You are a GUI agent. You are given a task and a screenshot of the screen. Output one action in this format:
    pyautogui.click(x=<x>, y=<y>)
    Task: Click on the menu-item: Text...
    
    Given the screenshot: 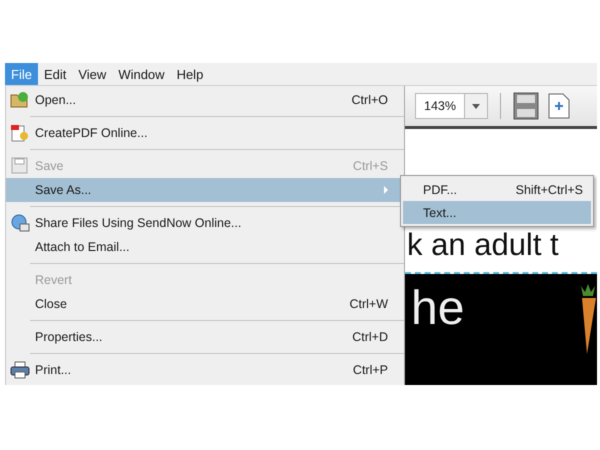 What is the action you would take?
    pyautogui.click(x=497, y=212)
    